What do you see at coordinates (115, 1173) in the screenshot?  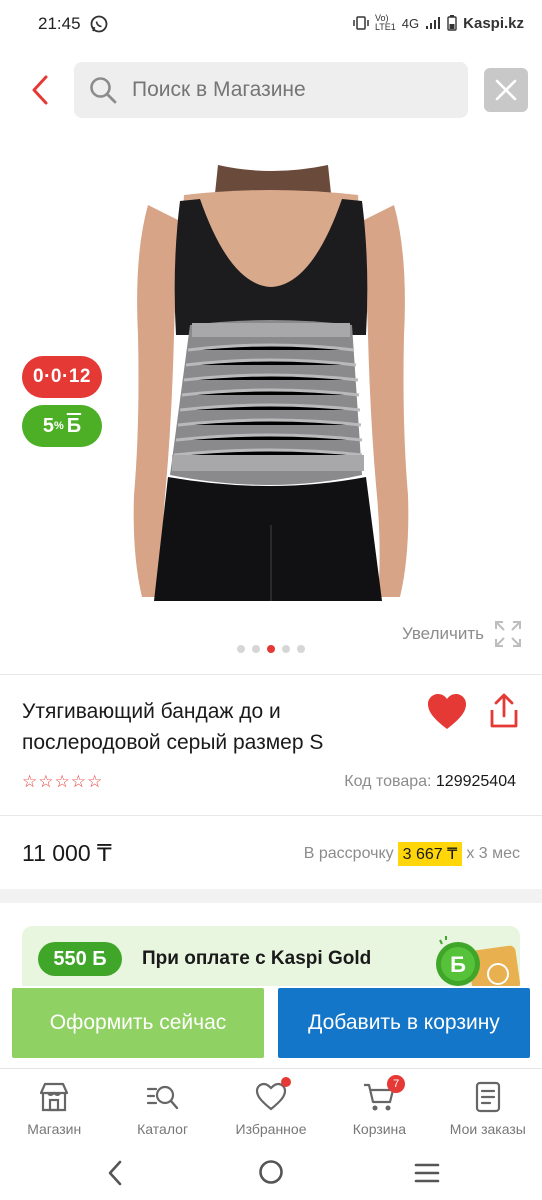 I see `system-back-icon` at bounding box center [115, 1173].